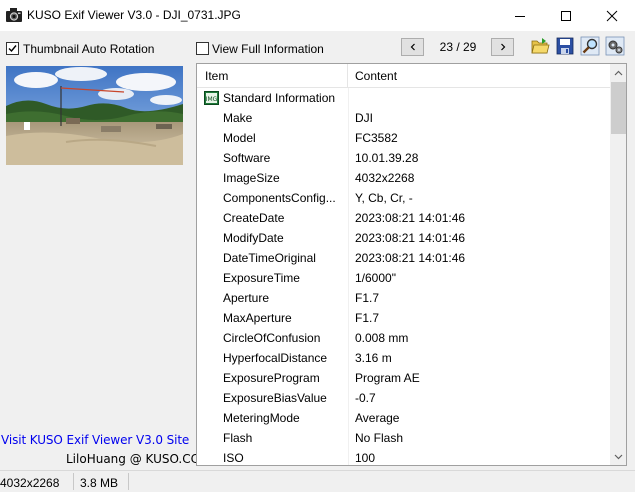 This screenshot has width=635, height=492. What do you see at coordinates (403, 138) in the screenshot?
I see `table-row: Model FC3582` at bounding box center [403, 138].